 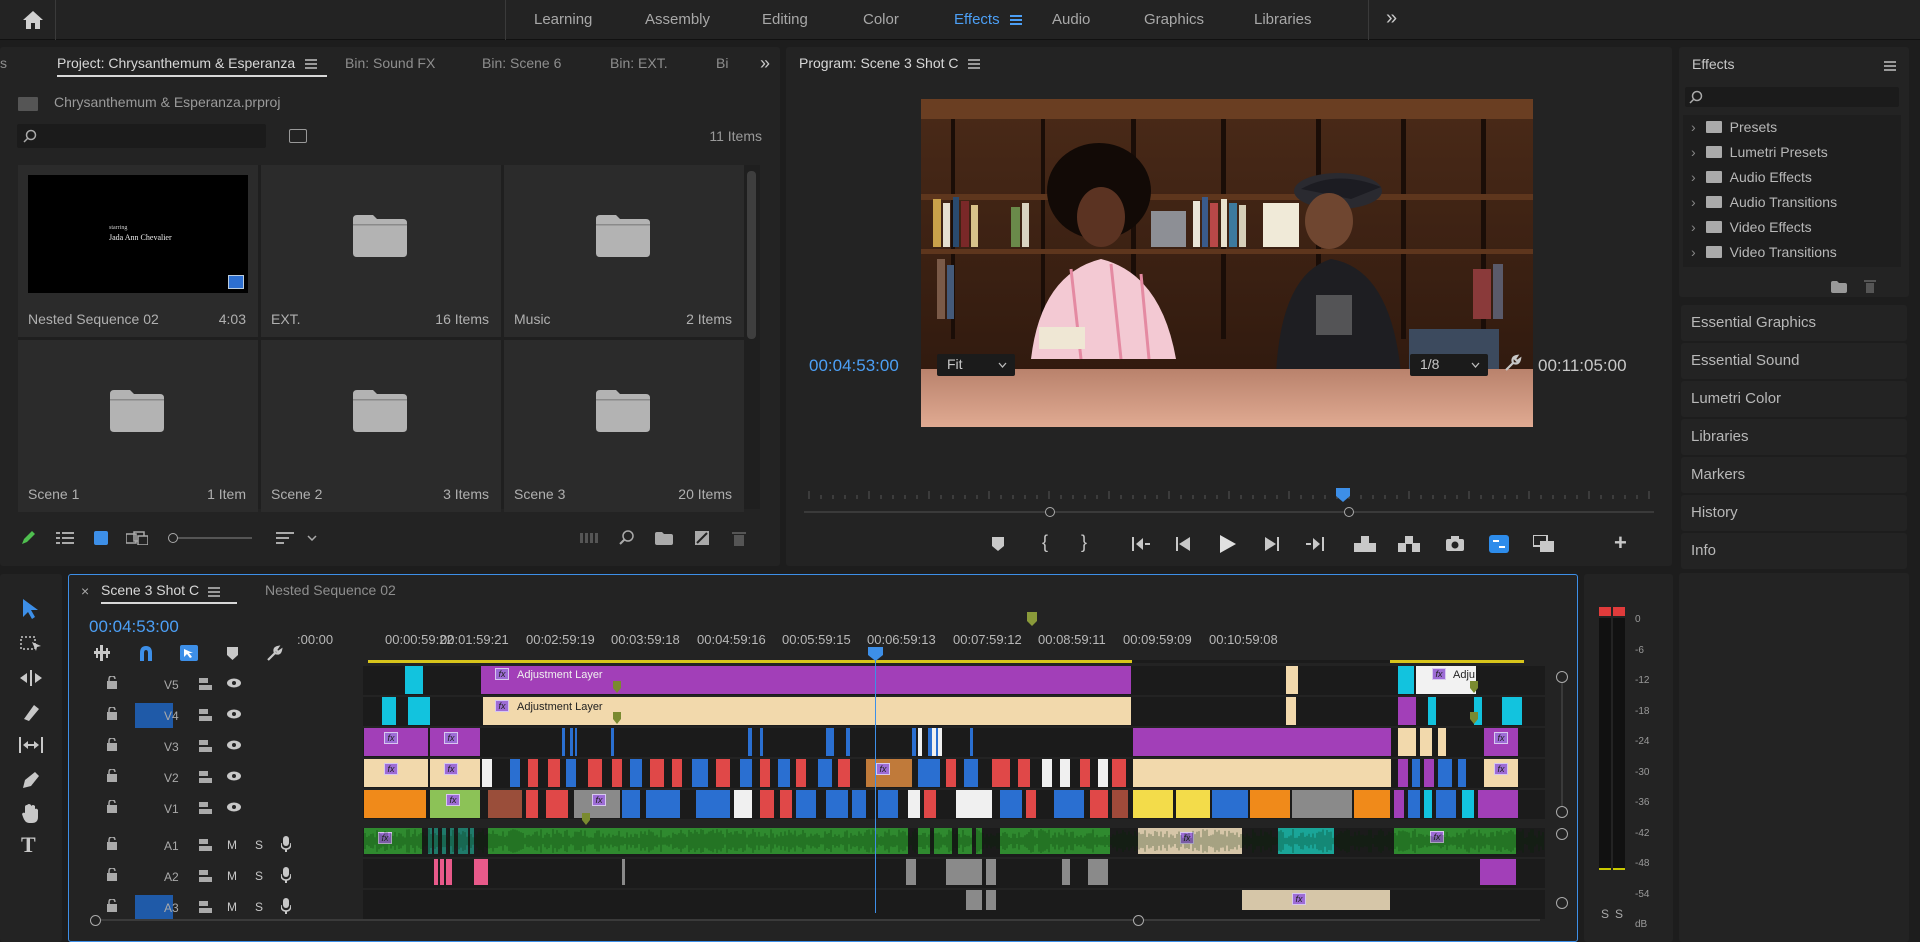 I want to click on freeform-view-icon, so click(x=137, y=538).